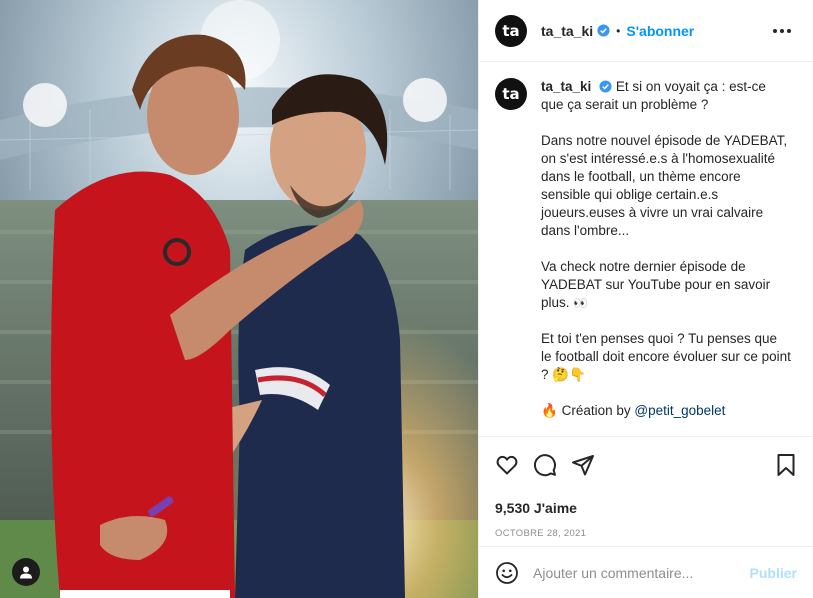 This screenshot has height=598, width=813. I want to click on smiley-icon, so click(507, 573).